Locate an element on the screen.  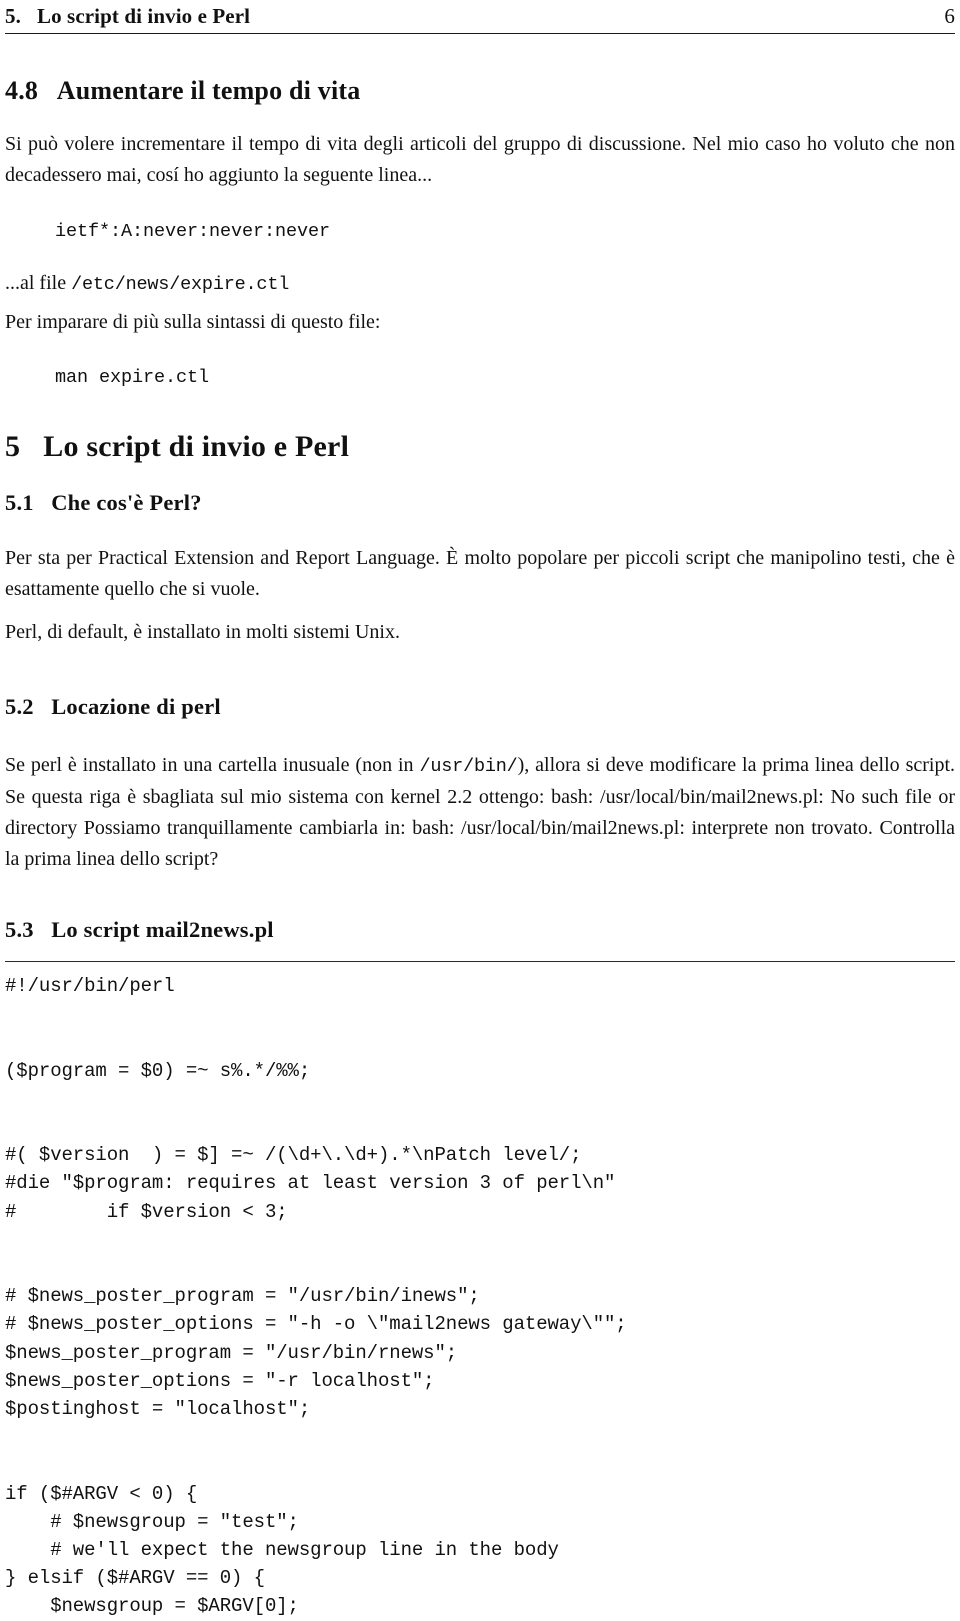
running-header-title: 5. Lo script di invio e Perl is located at coordinates (128, 16).